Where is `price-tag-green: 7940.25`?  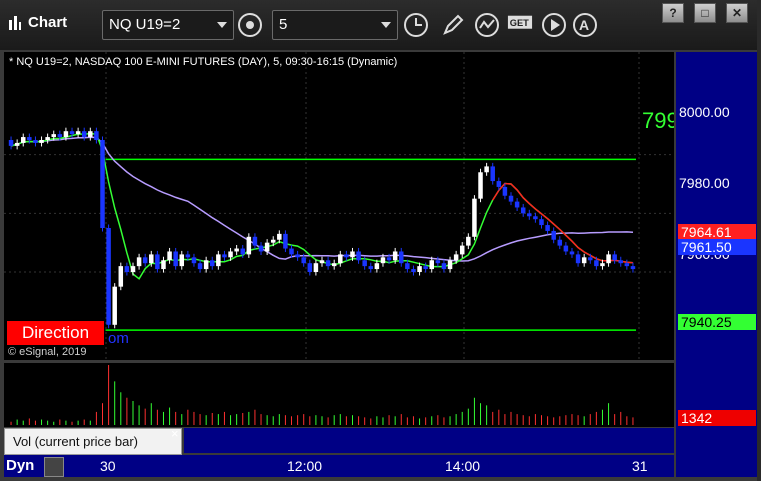
price-tag-green: 7940.25 is located at coordinates (717, 322).